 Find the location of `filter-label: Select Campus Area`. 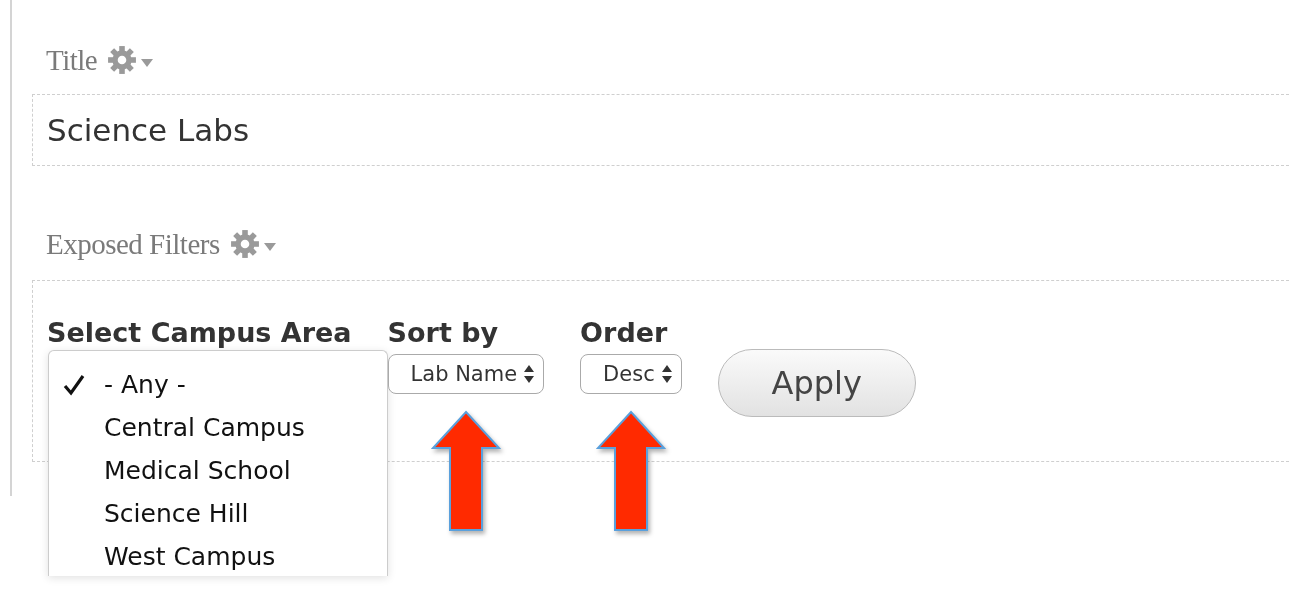

filter-label: Select Campus Area is located at coordinates (199, 332).